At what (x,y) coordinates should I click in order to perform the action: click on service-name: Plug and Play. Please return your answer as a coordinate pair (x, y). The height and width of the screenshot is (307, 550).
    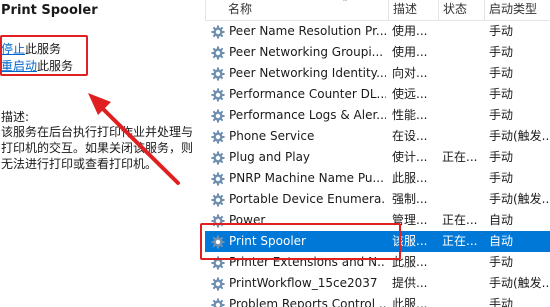
    Looking at the image, I should click on (270, 157).